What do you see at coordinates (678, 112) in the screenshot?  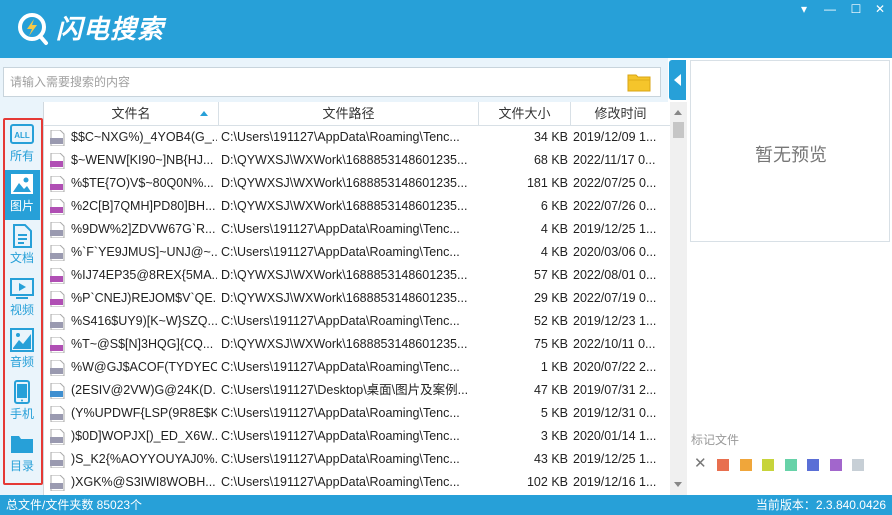 I see `scroll-up-arrow-icon` at bounding box center [678, 112].